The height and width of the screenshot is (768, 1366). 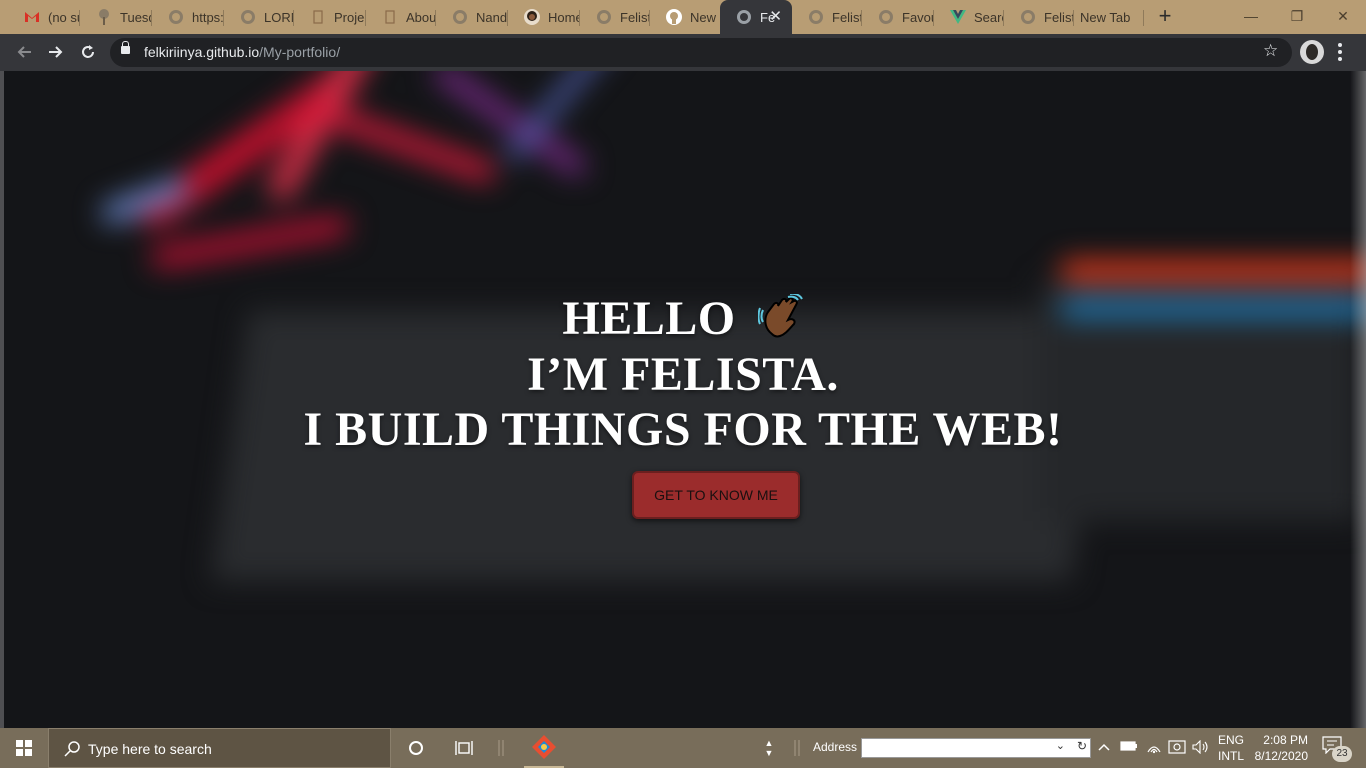 What do you see at coordinates (683, 429) in the screenshot?
I see `hero-tagline: I BUILD THINGS FOR THE WEB!` at bounding box center [683, 429].